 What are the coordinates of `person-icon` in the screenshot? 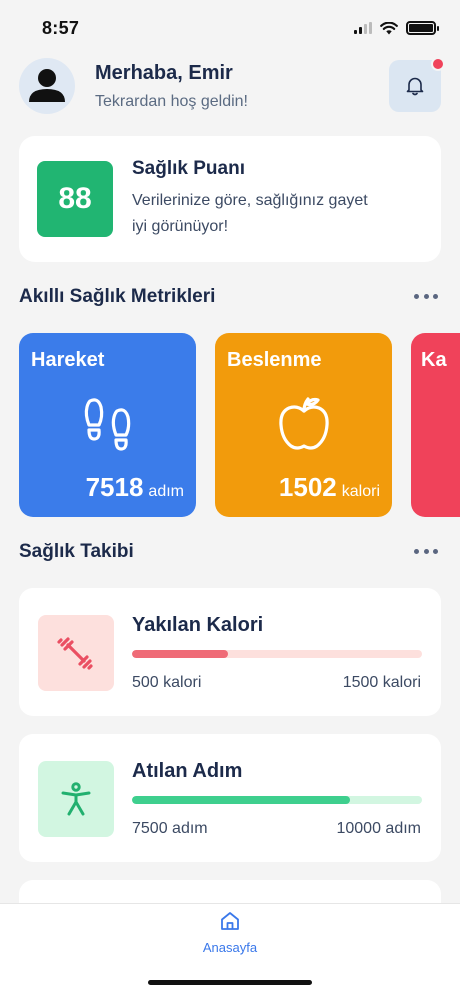 It's located at (76, 799).